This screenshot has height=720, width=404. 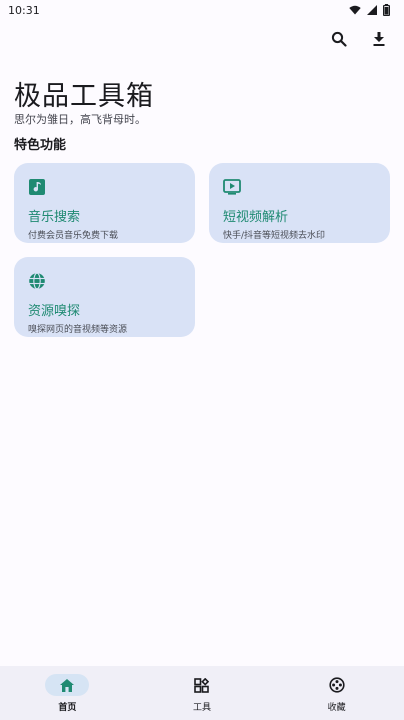 I want to click on nav-label: 工具, so click(x=201, y=708).